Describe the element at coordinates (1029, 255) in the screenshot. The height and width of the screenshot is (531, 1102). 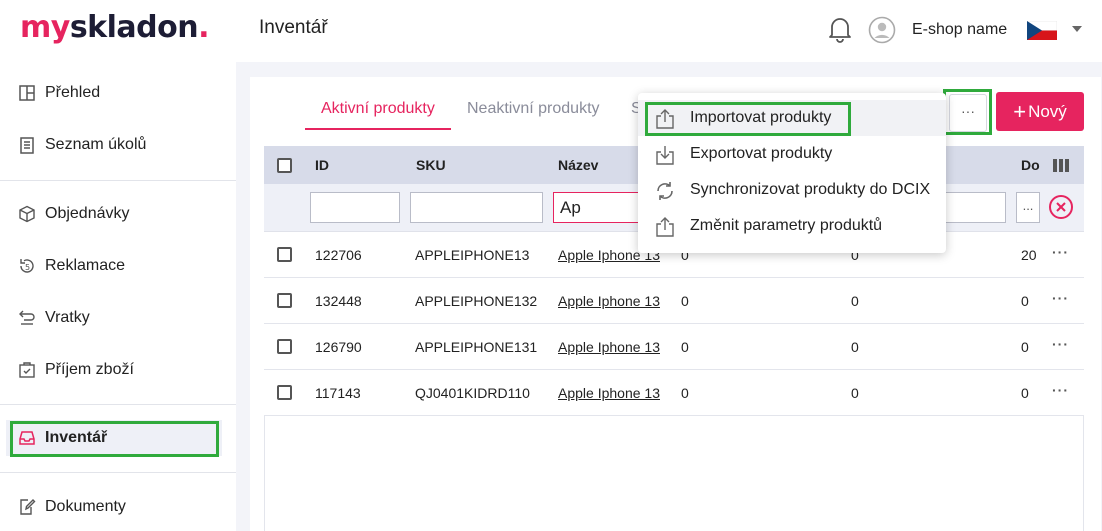
I see `cell-value: 20` at that location.